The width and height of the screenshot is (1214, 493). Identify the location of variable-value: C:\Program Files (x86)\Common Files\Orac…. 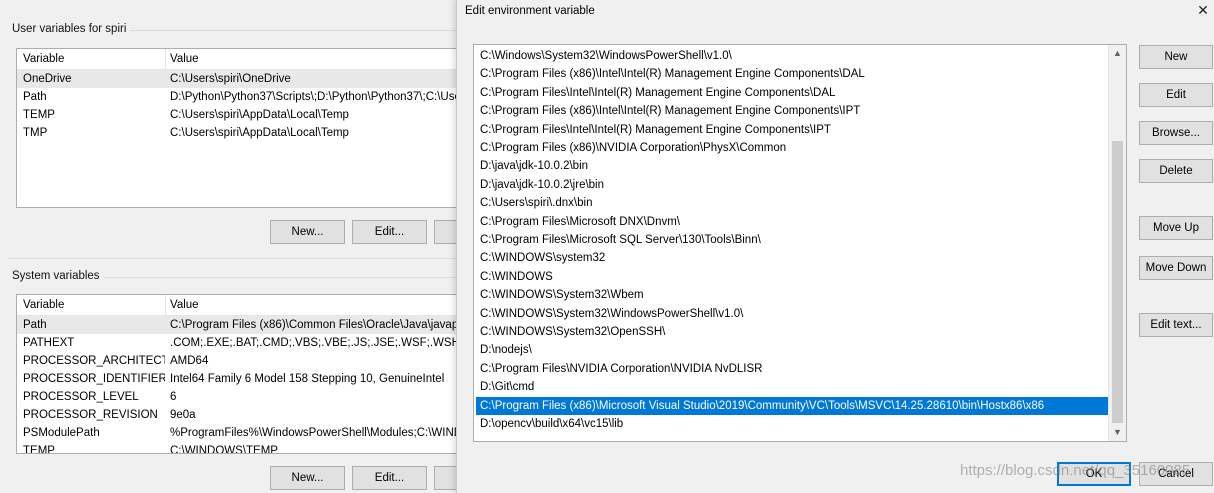
(321, 325).